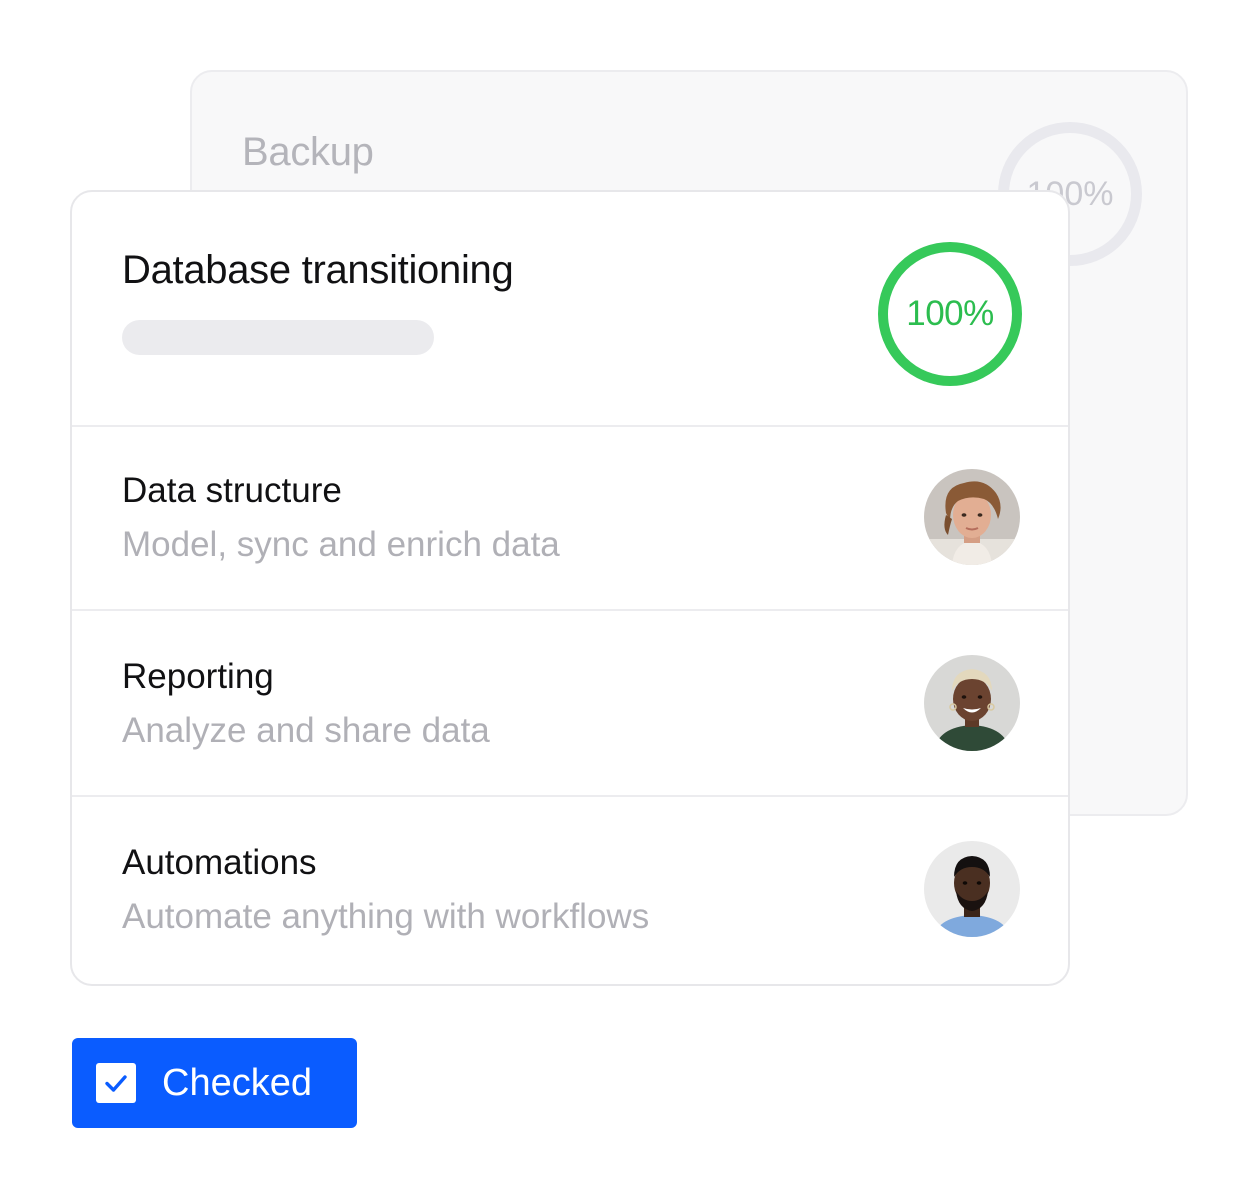  Describe the element at coordinates (972, 517) in the screenshot. I see `avatar-young-man-curly-hair` at that location.